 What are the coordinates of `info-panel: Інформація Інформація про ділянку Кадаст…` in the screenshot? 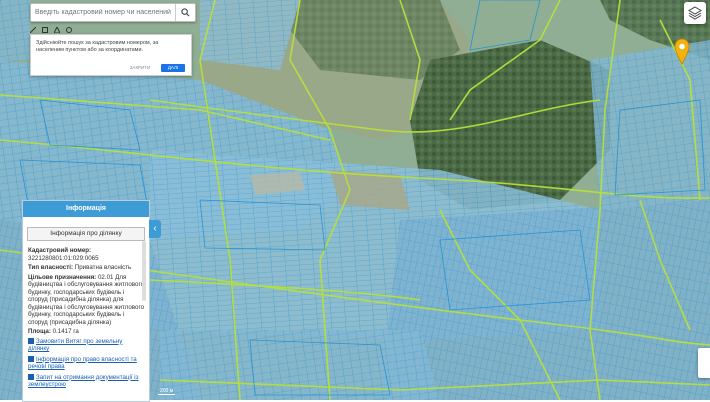 It's located at (86, 301).